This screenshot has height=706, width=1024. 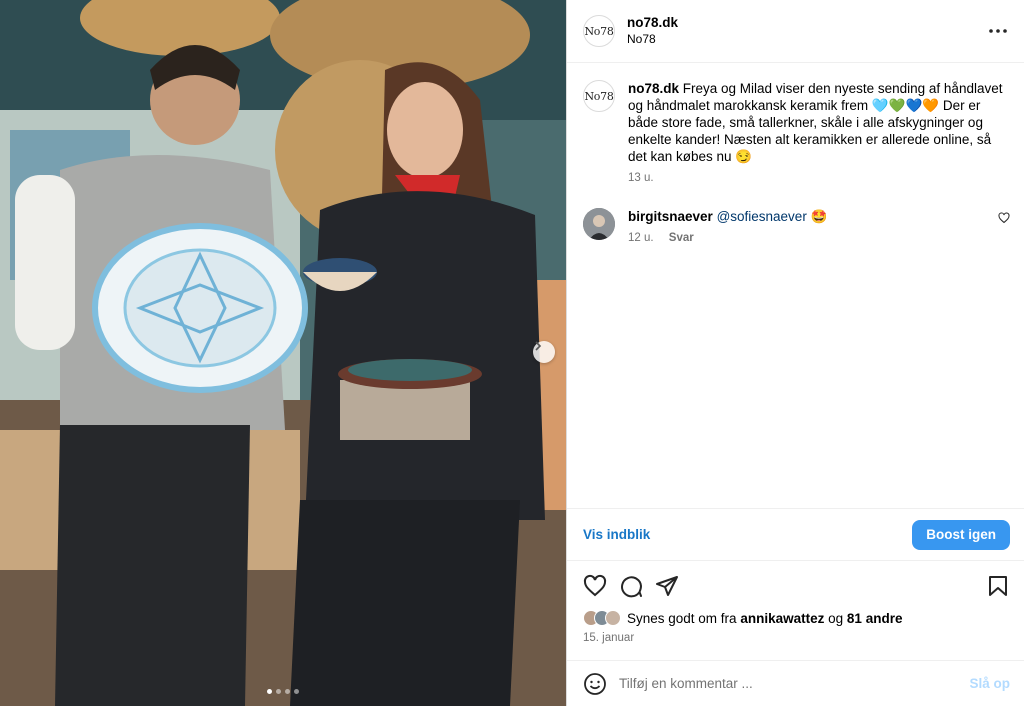 I want to click on add-comment-bar: Slå op, so click(x=795, y=683).